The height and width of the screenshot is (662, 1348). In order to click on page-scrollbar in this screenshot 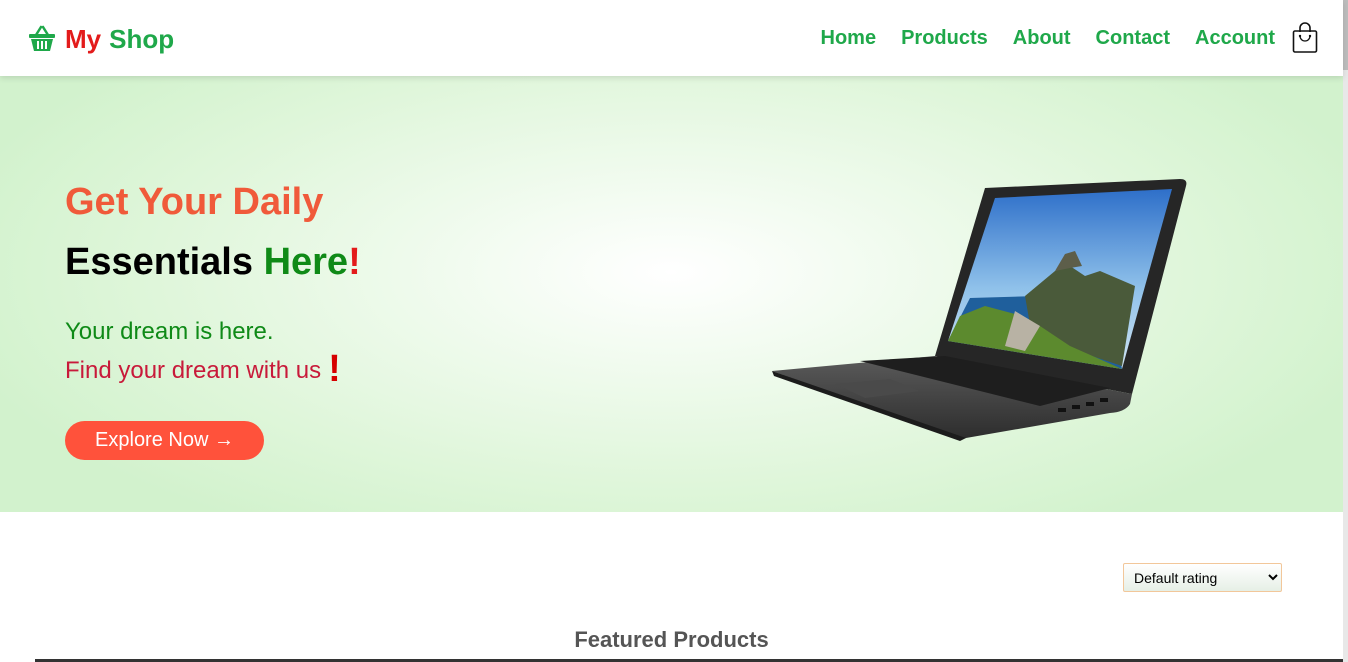, I will do `click(1345, 331)`.